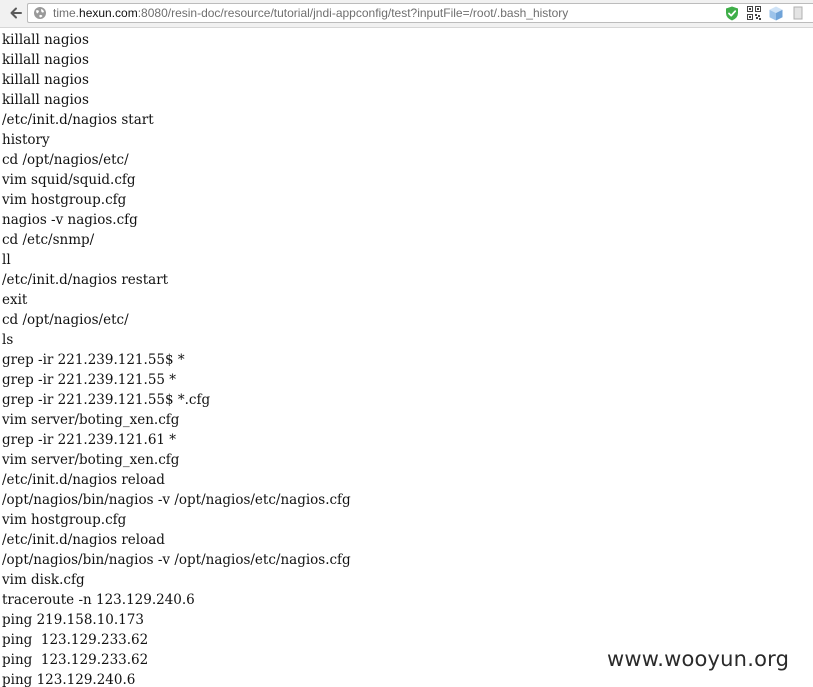  Describe the element at coordinates (731, 13) in the screenshot. I see `shield-check-icon` at that location.